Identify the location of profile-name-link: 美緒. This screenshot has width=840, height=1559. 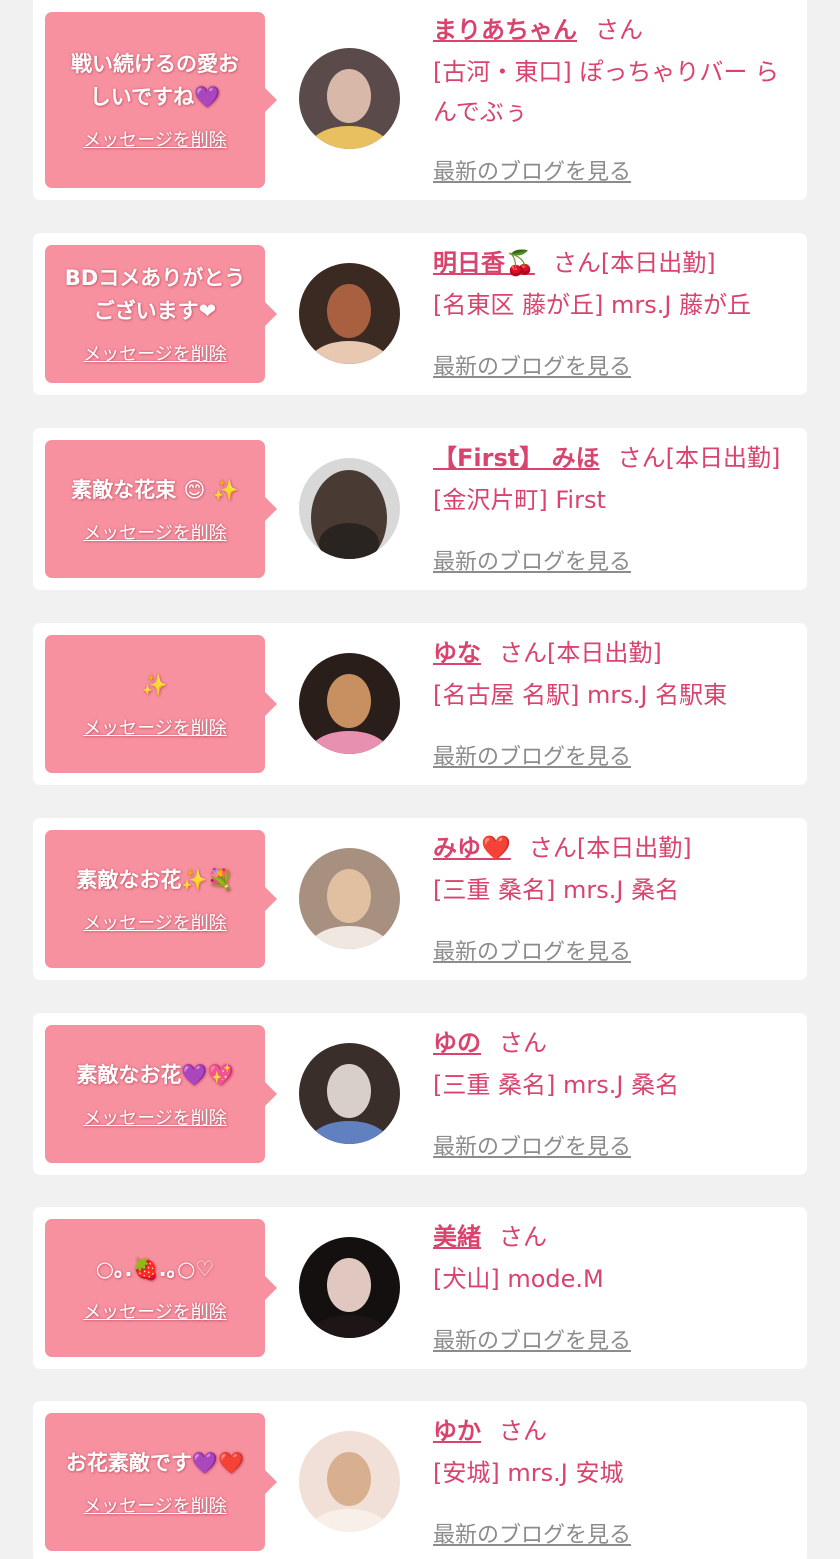
(457, 1237).